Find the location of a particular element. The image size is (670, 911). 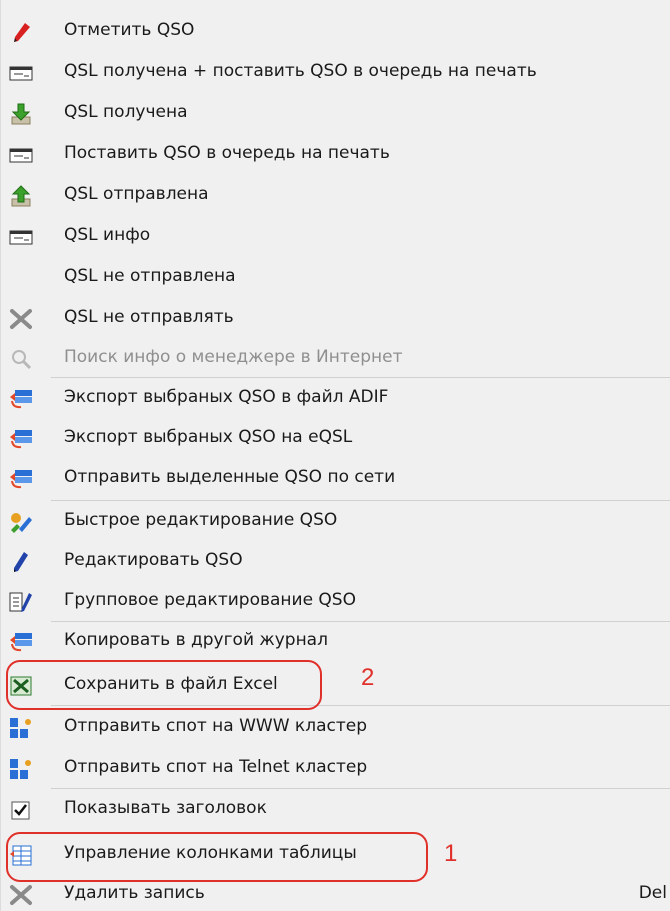

menu-item-spot-www: Отправить спот на WWW кластер is located at coordinates (335, 728).